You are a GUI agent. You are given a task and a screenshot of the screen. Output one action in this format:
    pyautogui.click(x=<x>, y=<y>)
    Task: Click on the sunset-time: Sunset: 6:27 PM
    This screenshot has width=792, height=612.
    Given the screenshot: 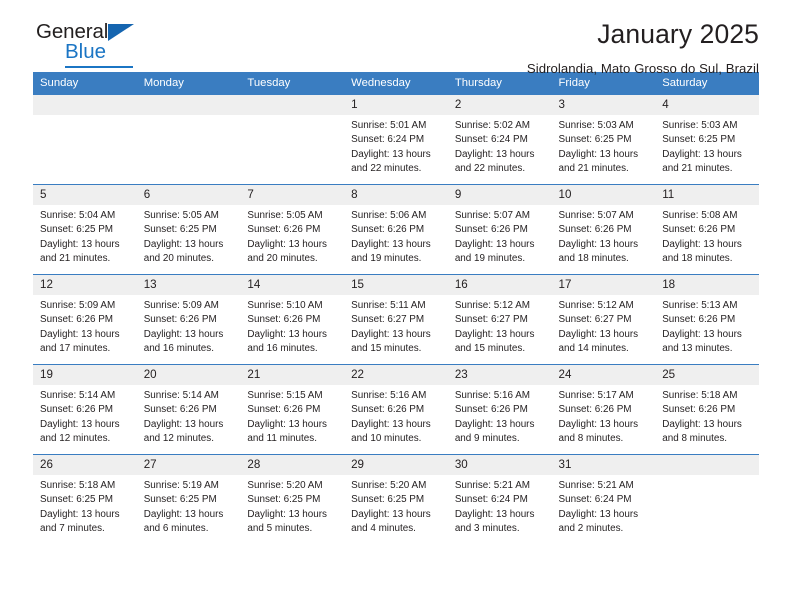 What is the action you would take?
    pyautogui.click(x=595, y=320)
    